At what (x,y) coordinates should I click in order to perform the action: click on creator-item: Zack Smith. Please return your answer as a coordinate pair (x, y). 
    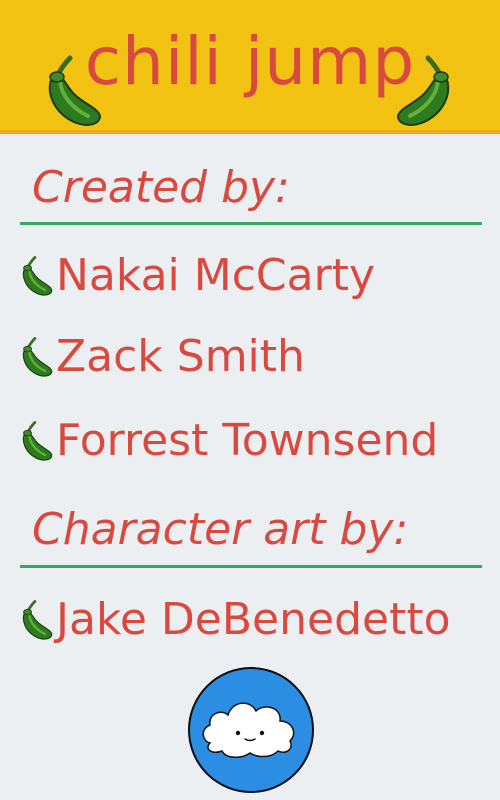
    Looking at the image, I should click on (161, 357).